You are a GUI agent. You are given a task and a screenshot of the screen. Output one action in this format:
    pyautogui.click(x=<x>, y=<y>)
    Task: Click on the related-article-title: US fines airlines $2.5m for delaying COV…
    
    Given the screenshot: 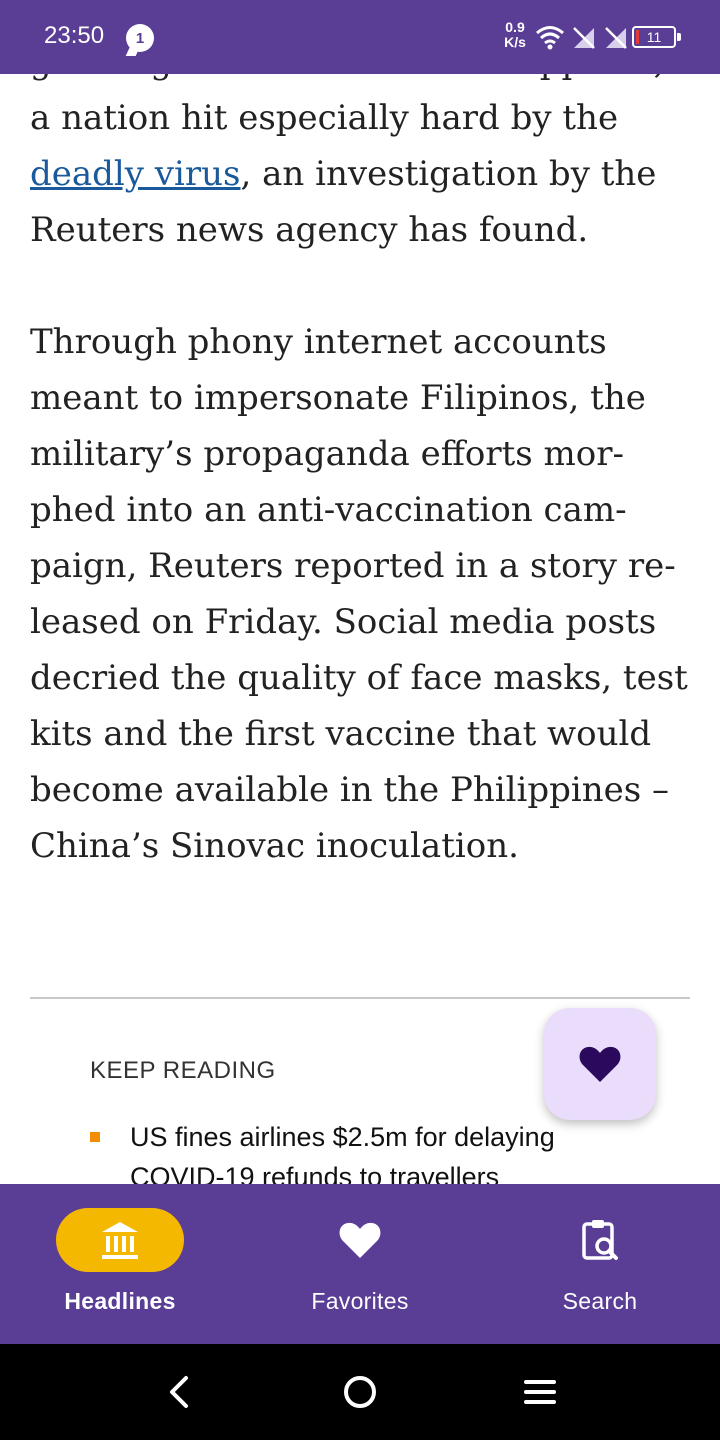 What is the action you would take?
    pyautogui.click(x=342, y=1153)
    